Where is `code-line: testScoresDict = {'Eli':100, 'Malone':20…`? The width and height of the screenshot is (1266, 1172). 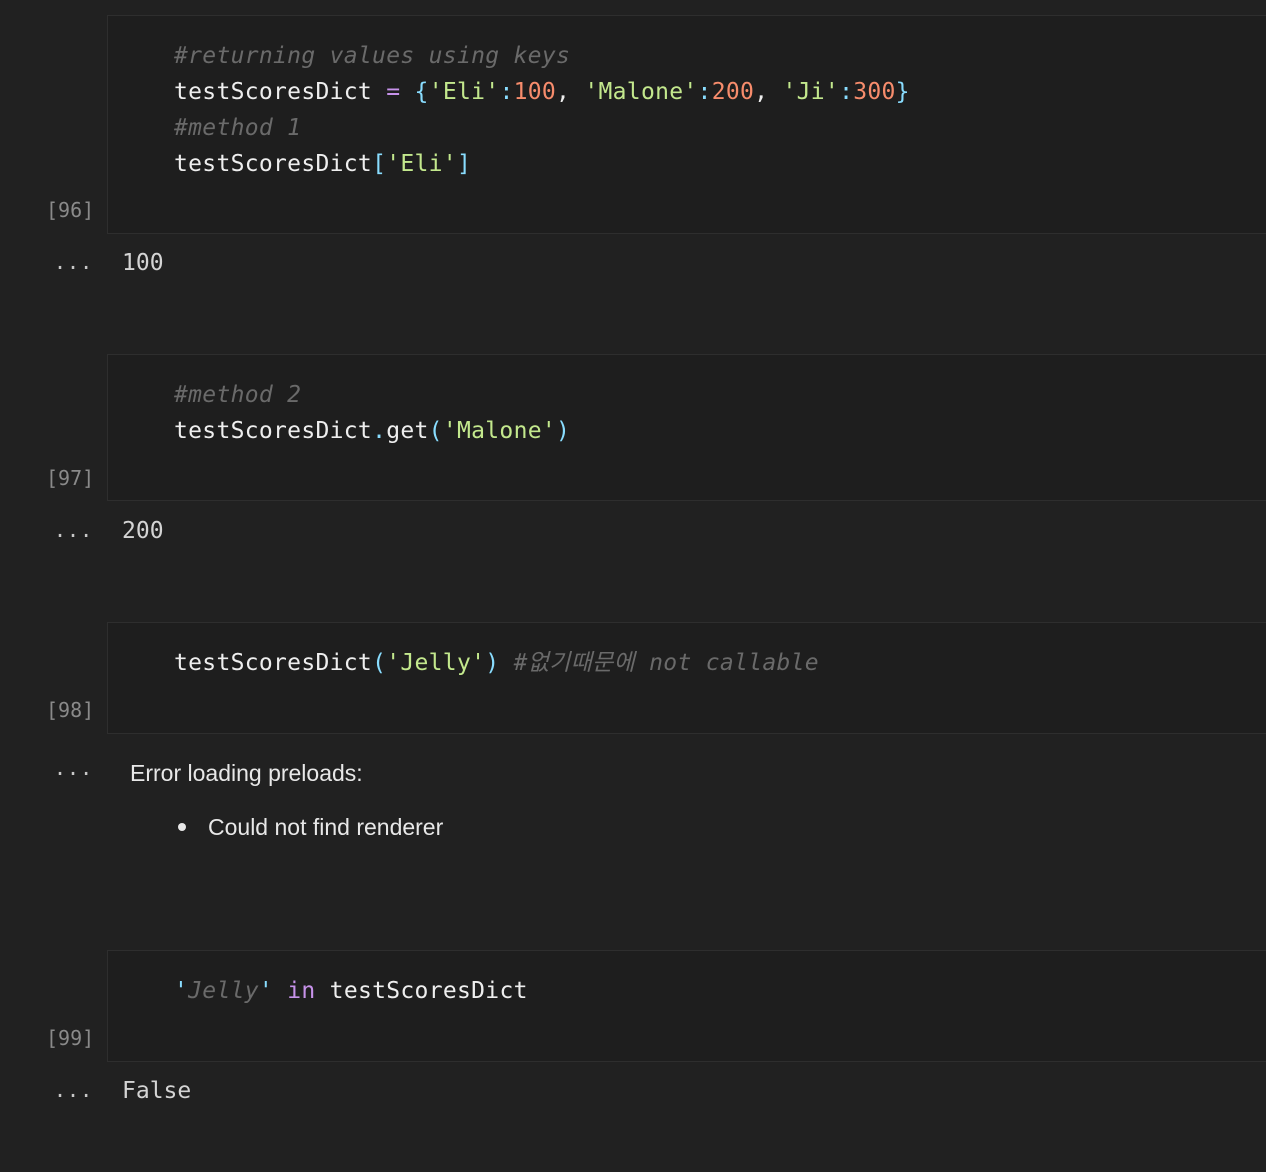
code-line: testScoresDict = {'Eli':100, 'Malone':20… is located at coordinates (542, 92).